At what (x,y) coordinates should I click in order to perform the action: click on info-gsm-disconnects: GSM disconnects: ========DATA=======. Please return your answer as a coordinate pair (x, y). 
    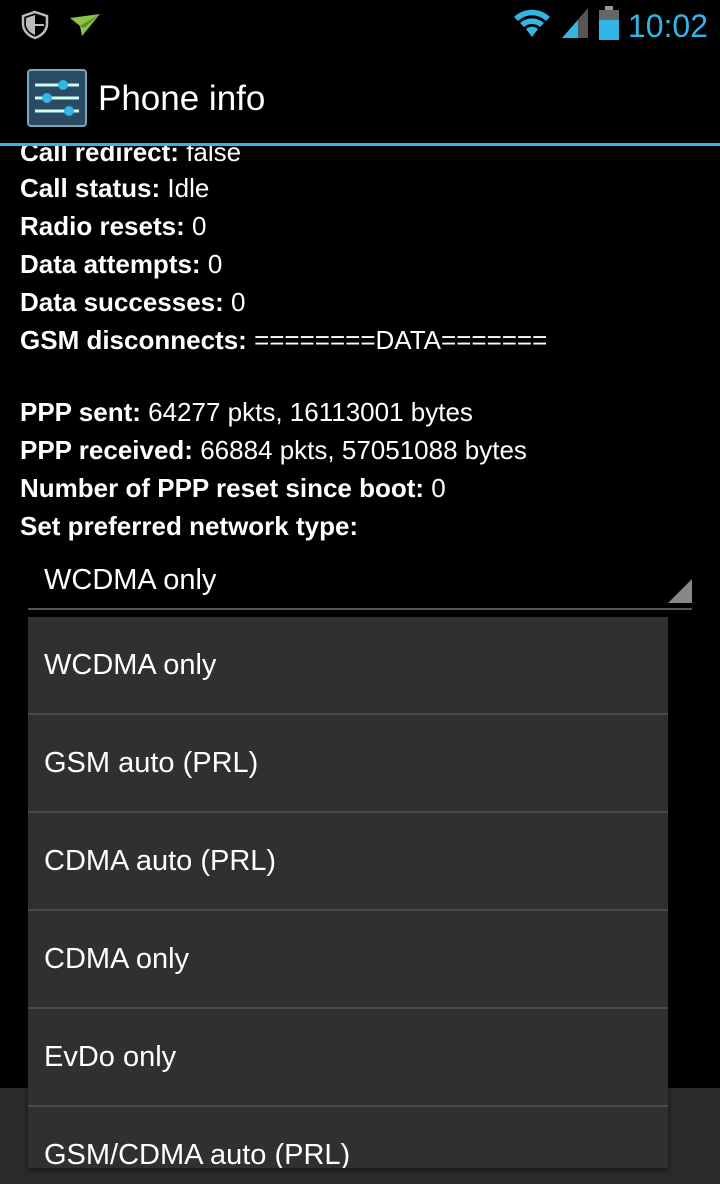
    Looking at the image, I should click on (284, 340).